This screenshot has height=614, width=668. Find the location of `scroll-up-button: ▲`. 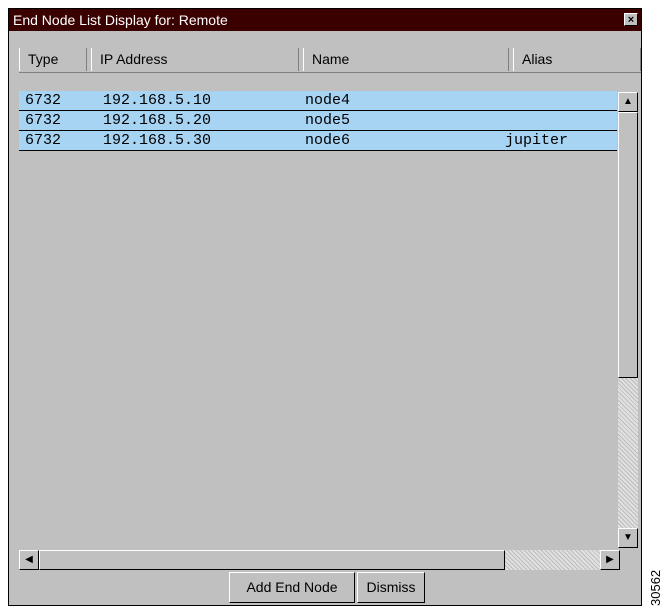

scroll-up-button: ▲ is located at coordinates (628, 102).